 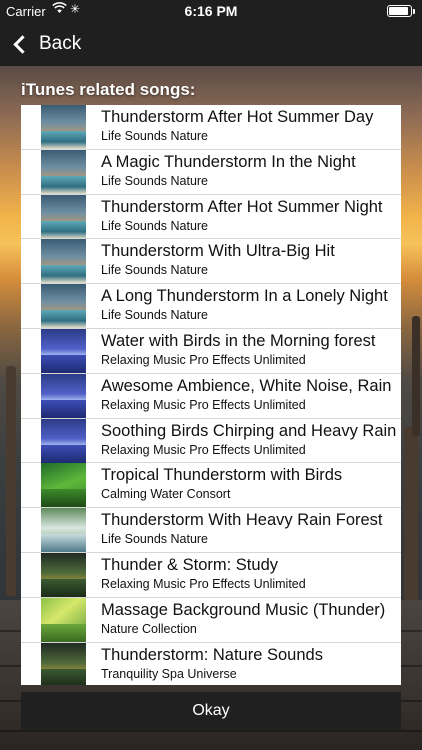 I want to click on back-button: Back, so click(x=45, y=44).